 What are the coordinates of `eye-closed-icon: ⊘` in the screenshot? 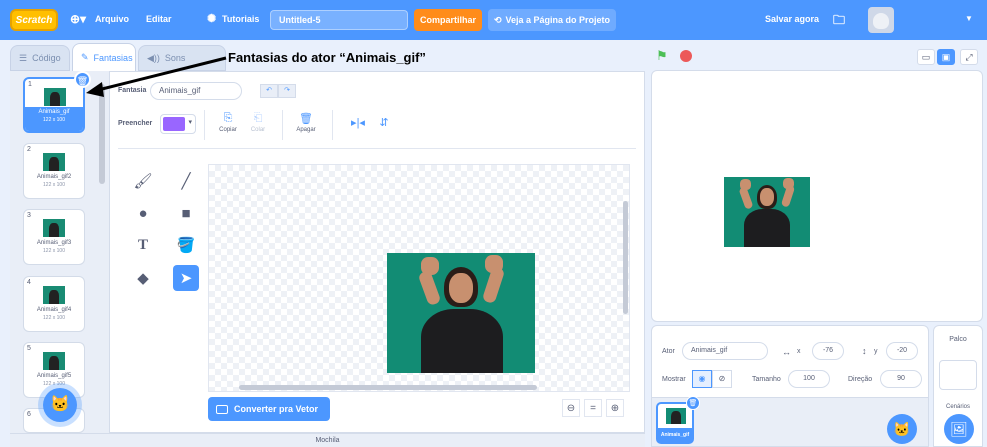 It's located at (722, 378).